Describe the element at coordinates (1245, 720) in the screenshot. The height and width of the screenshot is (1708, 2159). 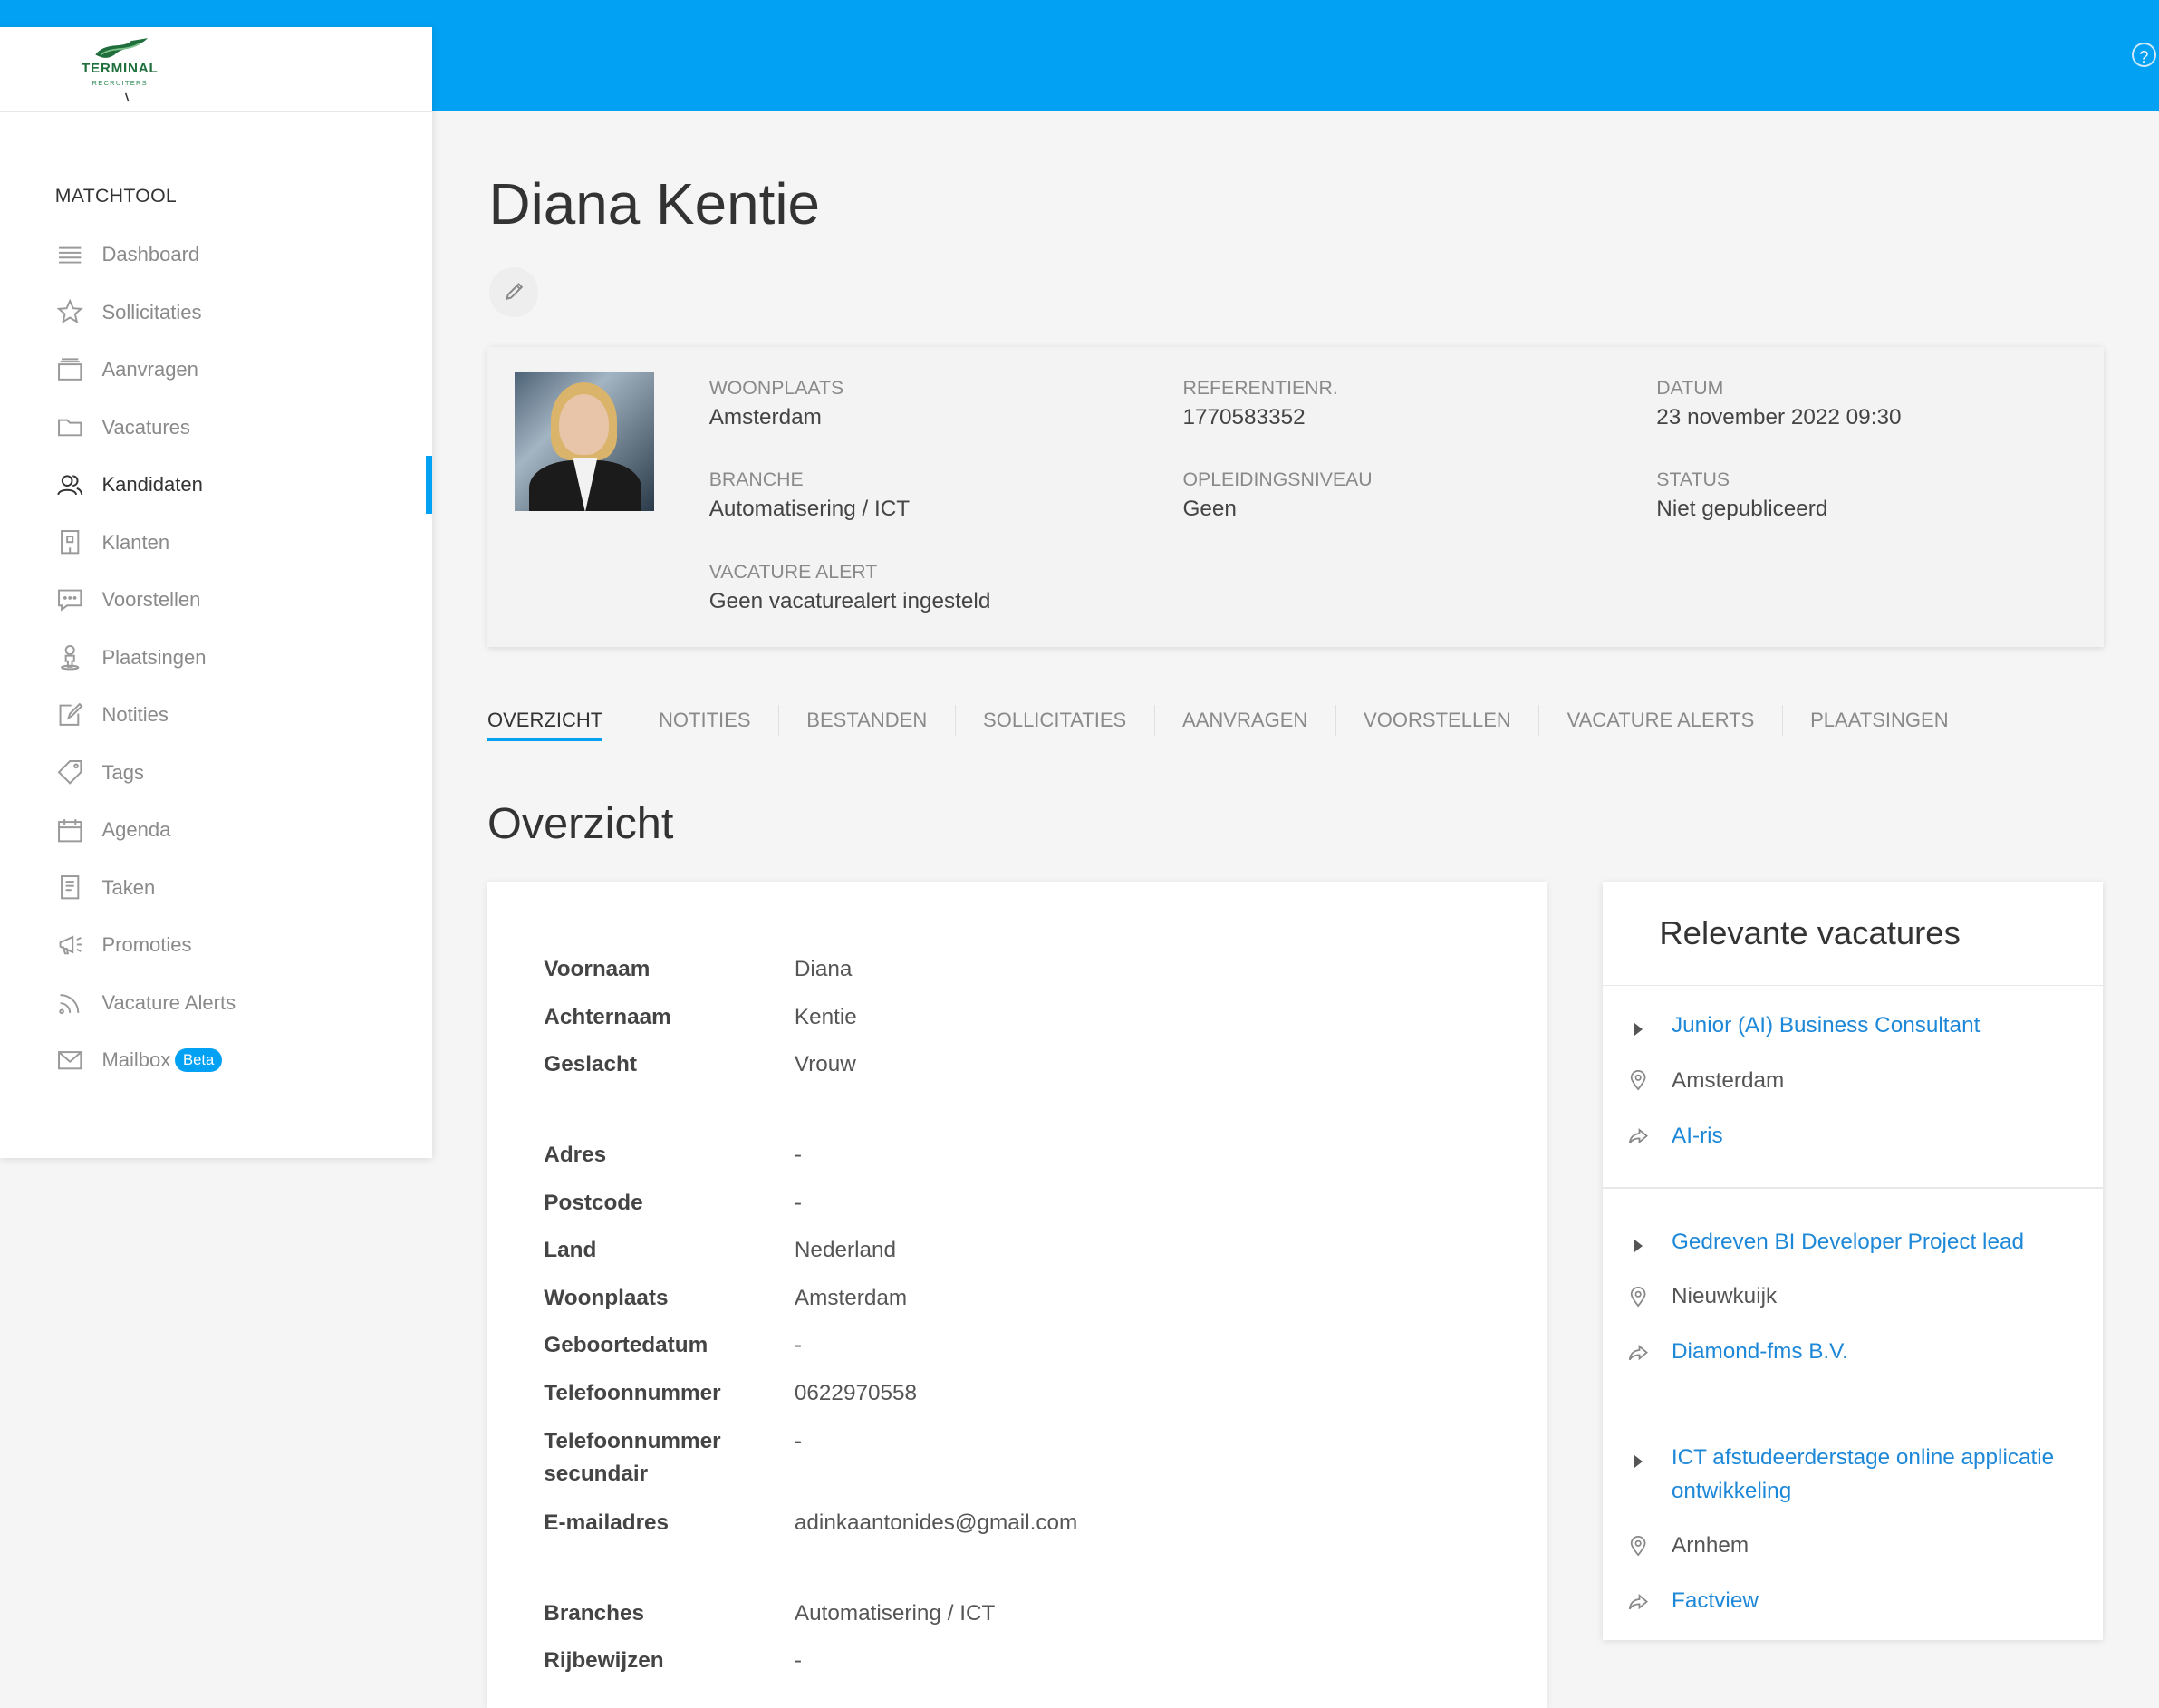
I see `tab-aanvragen: AANVRAGEN` at that location.